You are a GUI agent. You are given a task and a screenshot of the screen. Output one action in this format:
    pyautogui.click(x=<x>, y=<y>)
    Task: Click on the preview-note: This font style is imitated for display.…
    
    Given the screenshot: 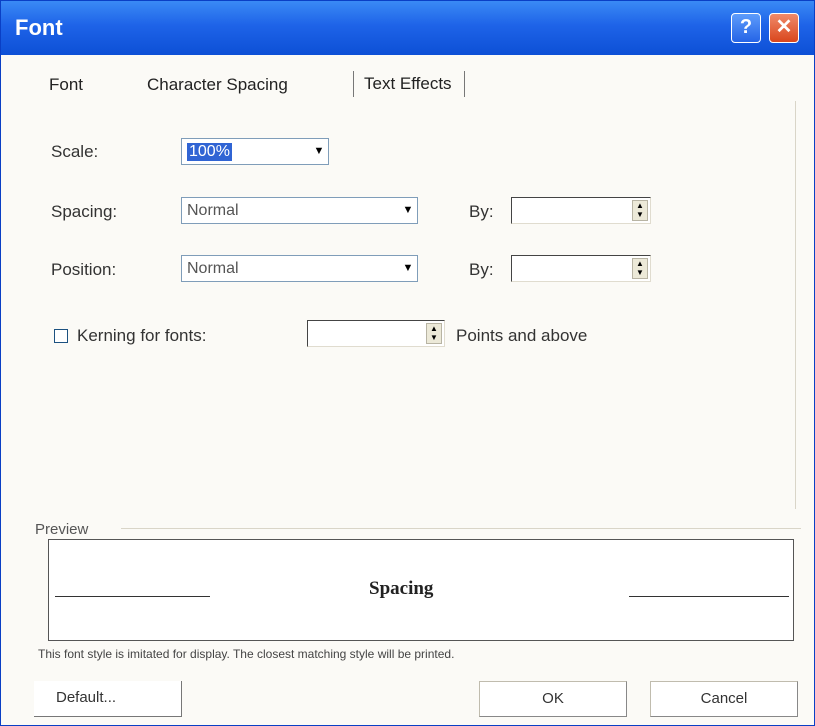 What is the action you would take?
    pyautogui.click(x=246, y=654)
    